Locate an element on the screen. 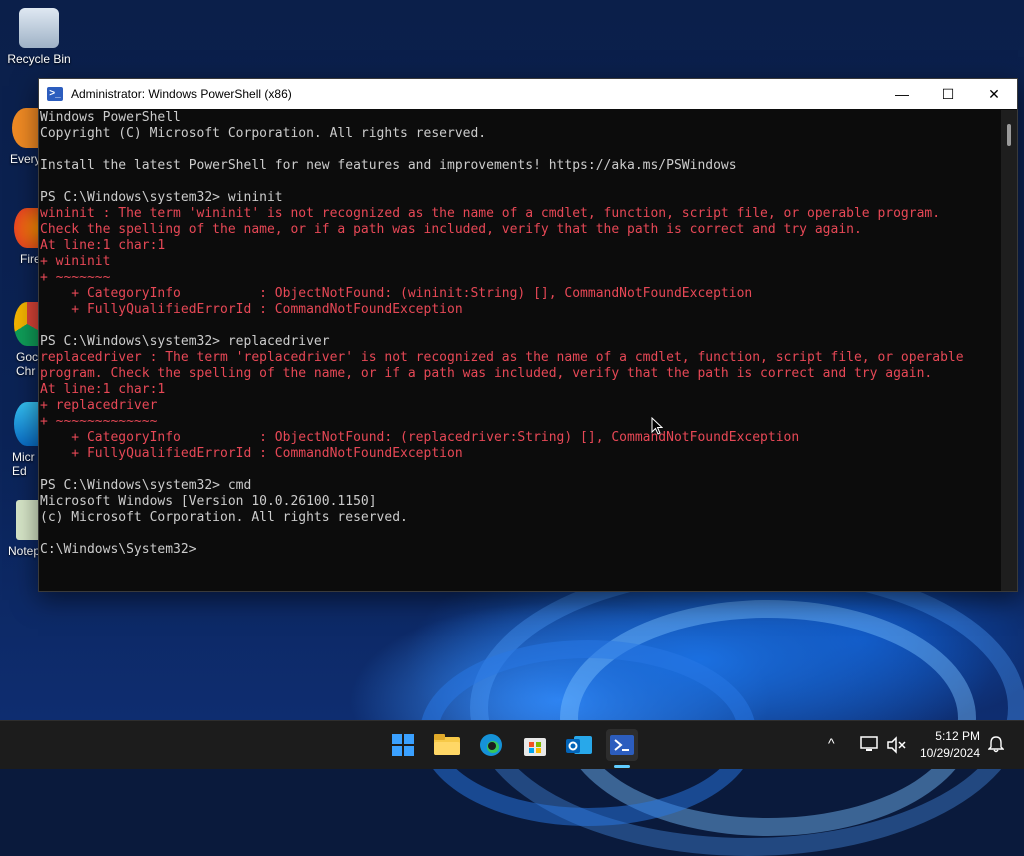 The image size is (1024, 856). close-button: ✕ is located at coordinates (994, 94).